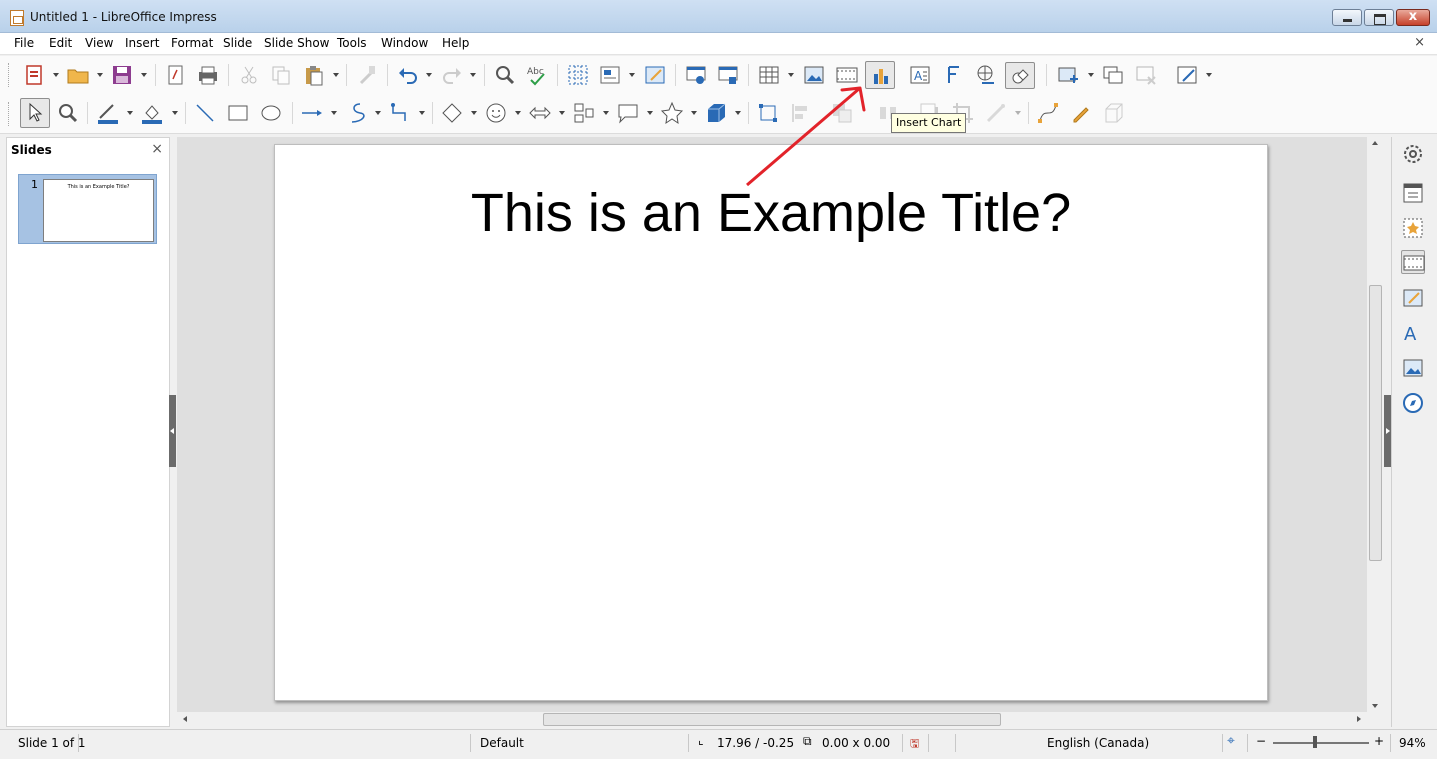 This screenshot has width=1437, height=759. I want to click on vertical-scrollbar, so click(1375, 424).